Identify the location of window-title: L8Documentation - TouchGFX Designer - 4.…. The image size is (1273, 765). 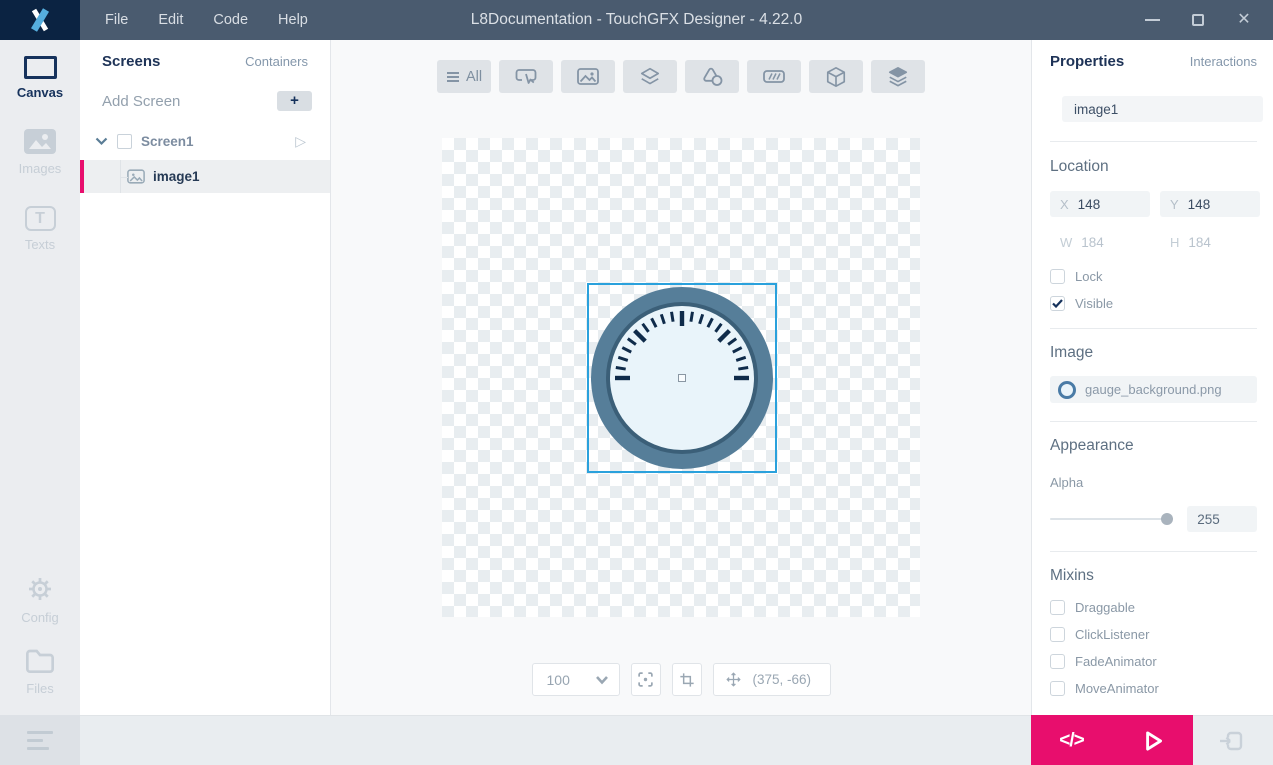
(636, 19).